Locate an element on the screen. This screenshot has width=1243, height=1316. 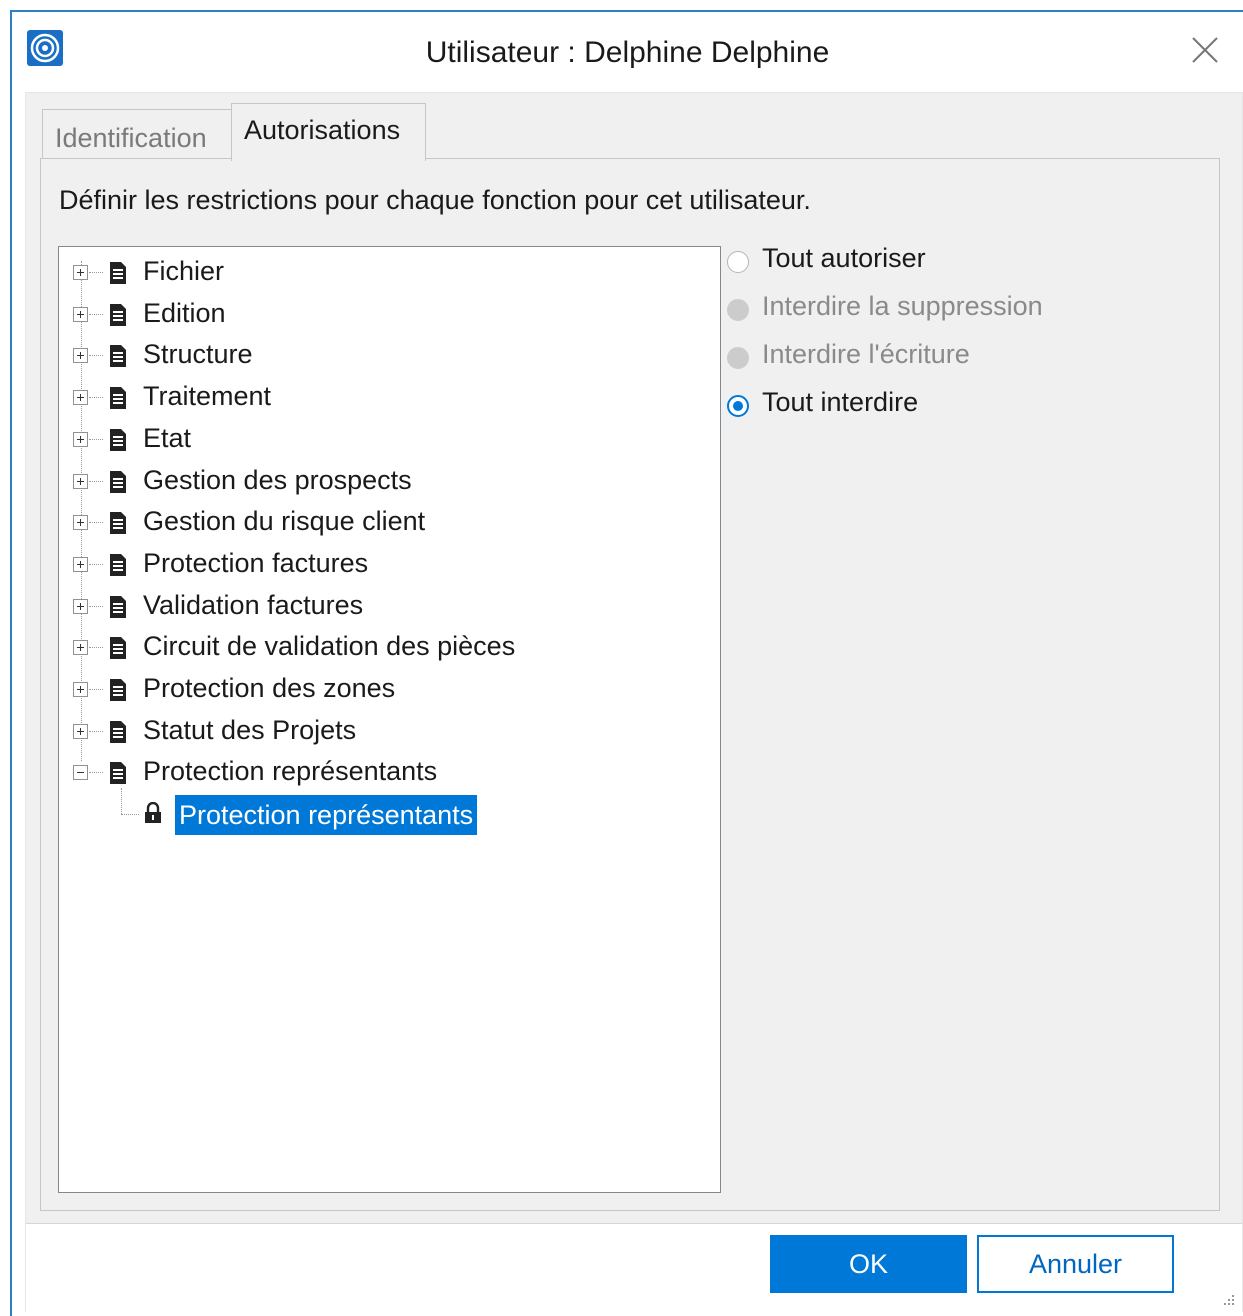
tree-node: Gestion des prospects is located at coordinates (379, 482).